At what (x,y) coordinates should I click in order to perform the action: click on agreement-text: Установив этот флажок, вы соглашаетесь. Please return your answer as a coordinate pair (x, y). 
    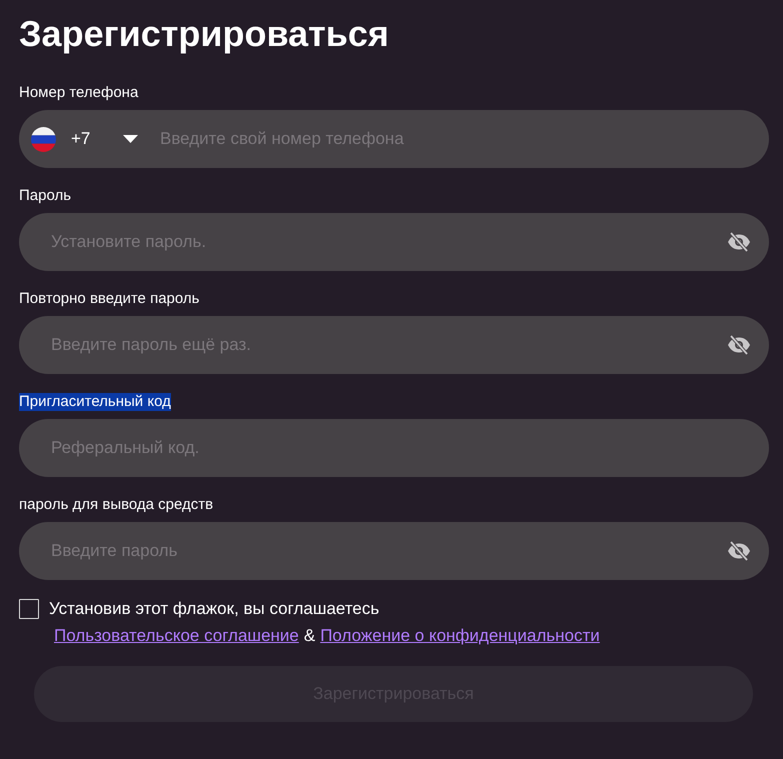
    Looking at the image, I should click on (214, 609).